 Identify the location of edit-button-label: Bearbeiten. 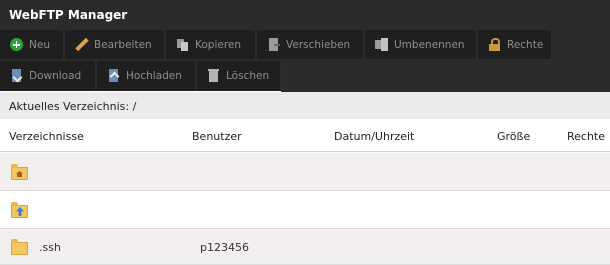
(123, 44).